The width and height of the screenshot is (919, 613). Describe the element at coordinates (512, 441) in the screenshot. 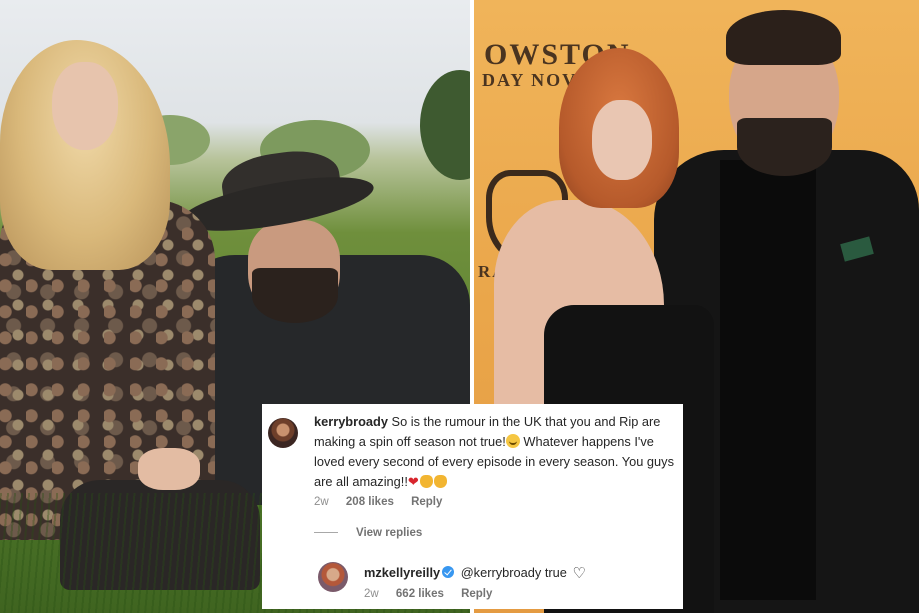

I see `crying-face-emoji-icon` at that location.